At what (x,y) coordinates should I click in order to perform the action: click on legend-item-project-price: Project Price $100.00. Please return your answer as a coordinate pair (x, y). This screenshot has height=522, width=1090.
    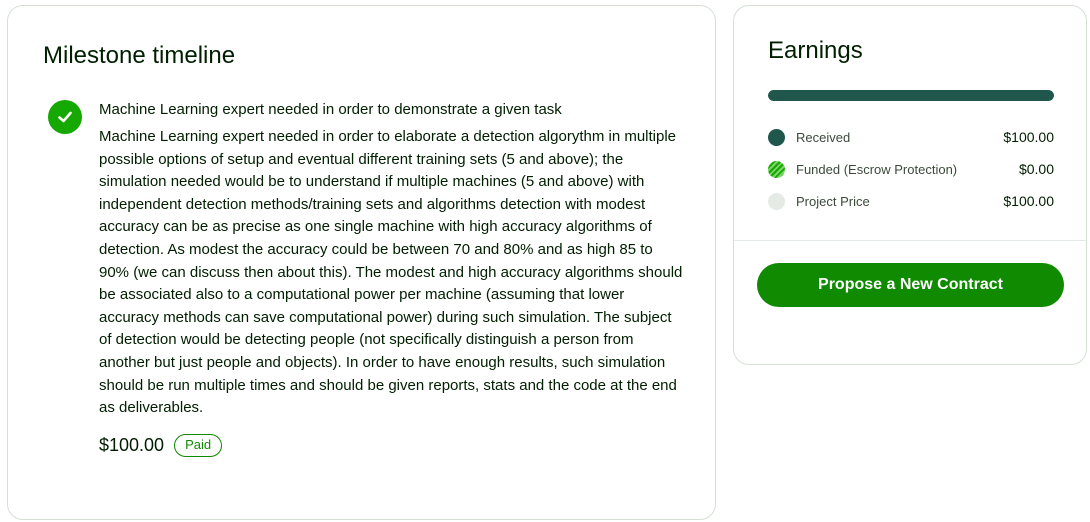
    Looking at the image, I should click on (911, 201).